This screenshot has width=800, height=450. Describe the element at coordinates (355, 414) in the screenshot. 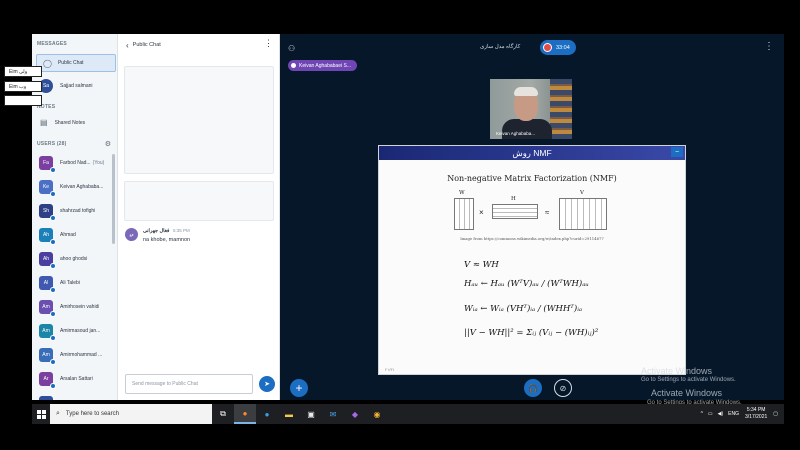

I see `visual-studio-icon: ◆` at that location.